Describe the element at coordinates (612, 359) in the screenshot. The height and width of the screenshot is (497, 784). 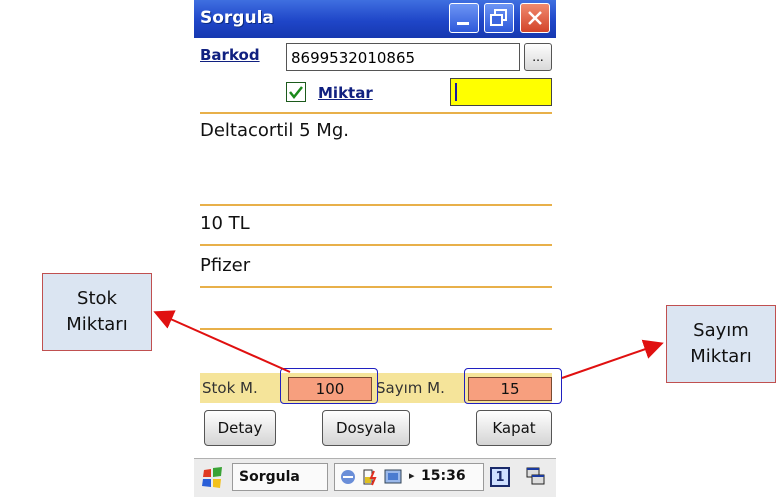
I see `sayim-arrow` at that location.